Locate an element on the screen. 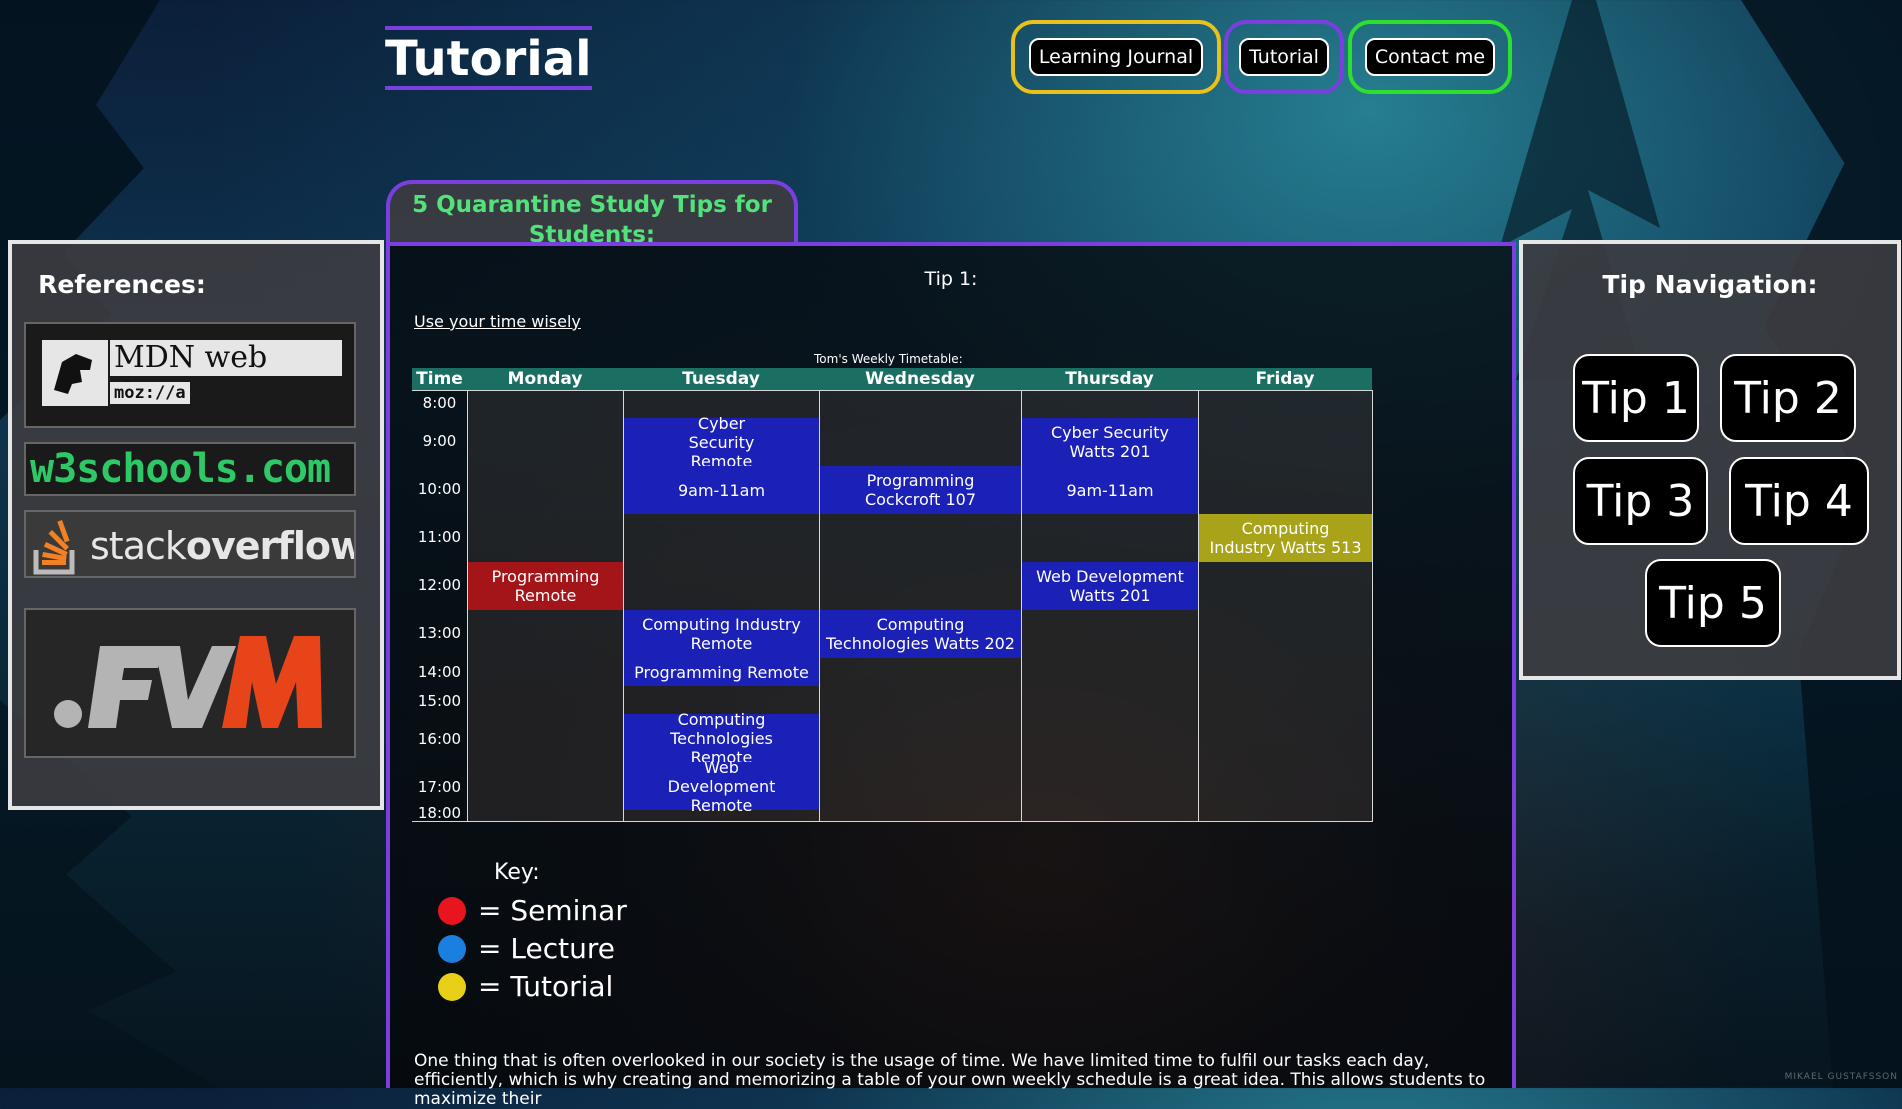  mdn-logo-link: MDN web docs moz://a is located at coordinates (190, 375).